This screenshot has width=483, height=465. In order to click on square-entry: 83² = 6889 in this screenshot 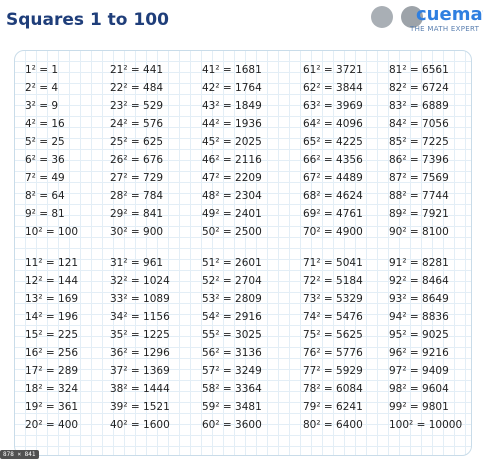, I will do `click(419, 106)`.